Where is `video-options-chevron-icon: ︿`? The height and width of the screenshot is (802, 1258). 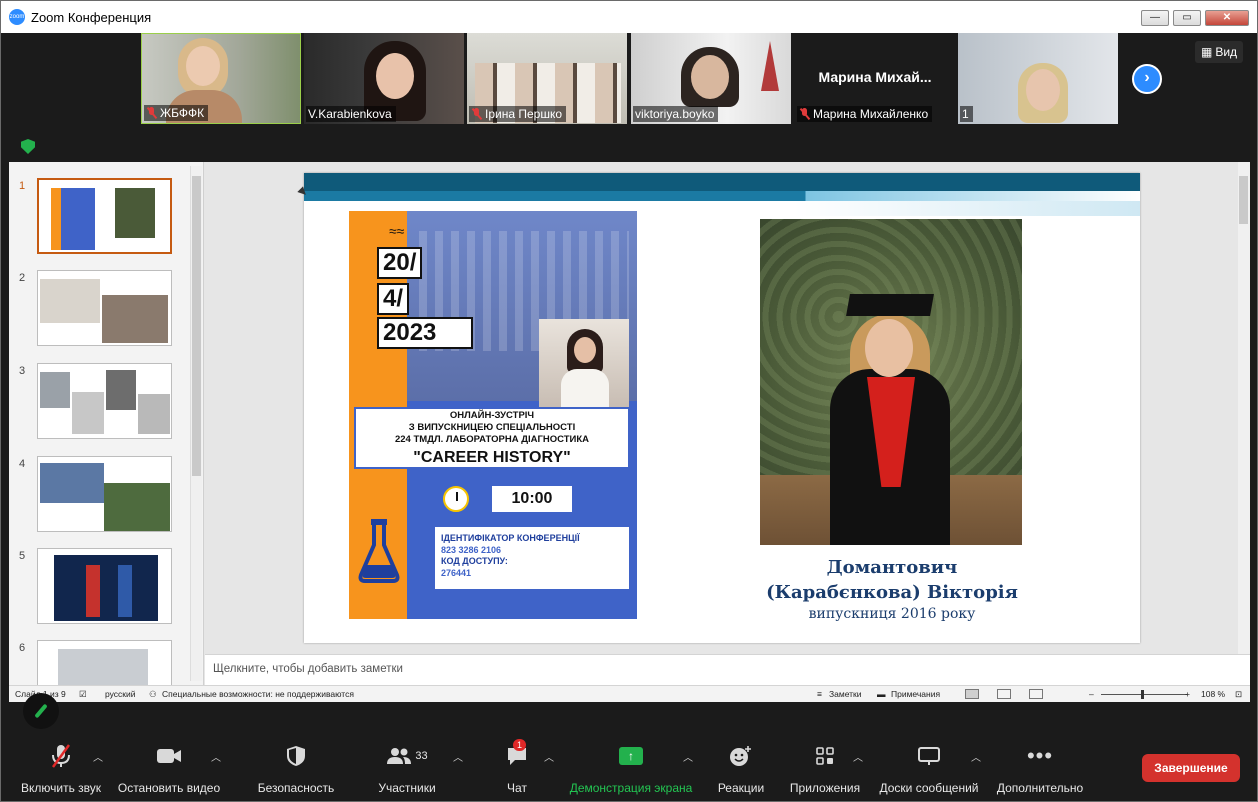 video-options-chevron-icon: ︿ is located at coordinates (216, 756).